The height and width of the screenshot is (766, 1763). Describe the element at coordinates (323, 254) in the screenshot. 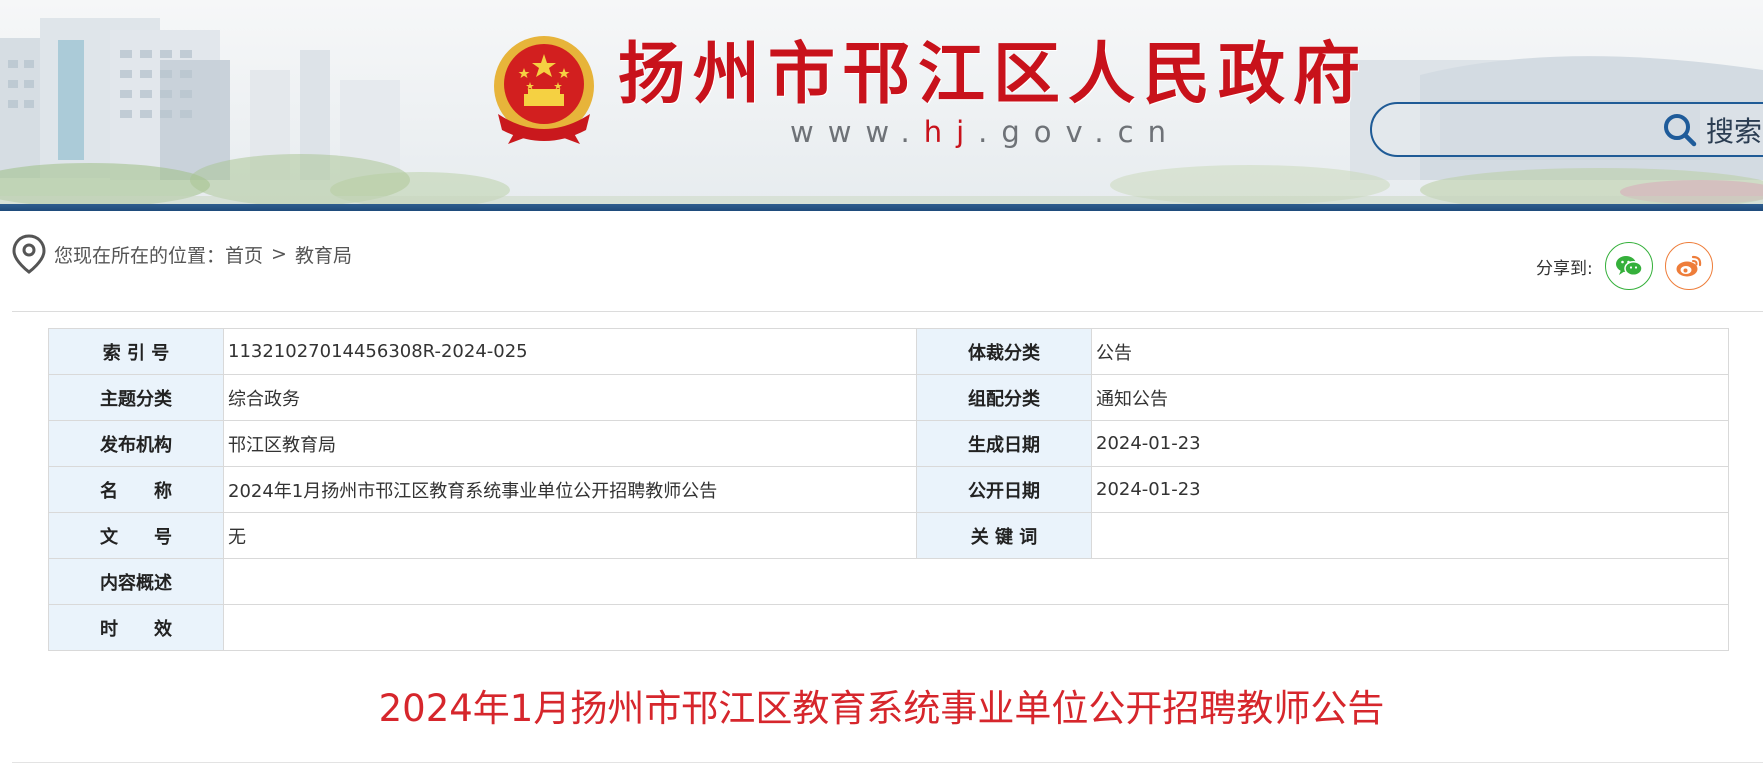

I see `breadcrumb-current-link: 教育局` at that location.